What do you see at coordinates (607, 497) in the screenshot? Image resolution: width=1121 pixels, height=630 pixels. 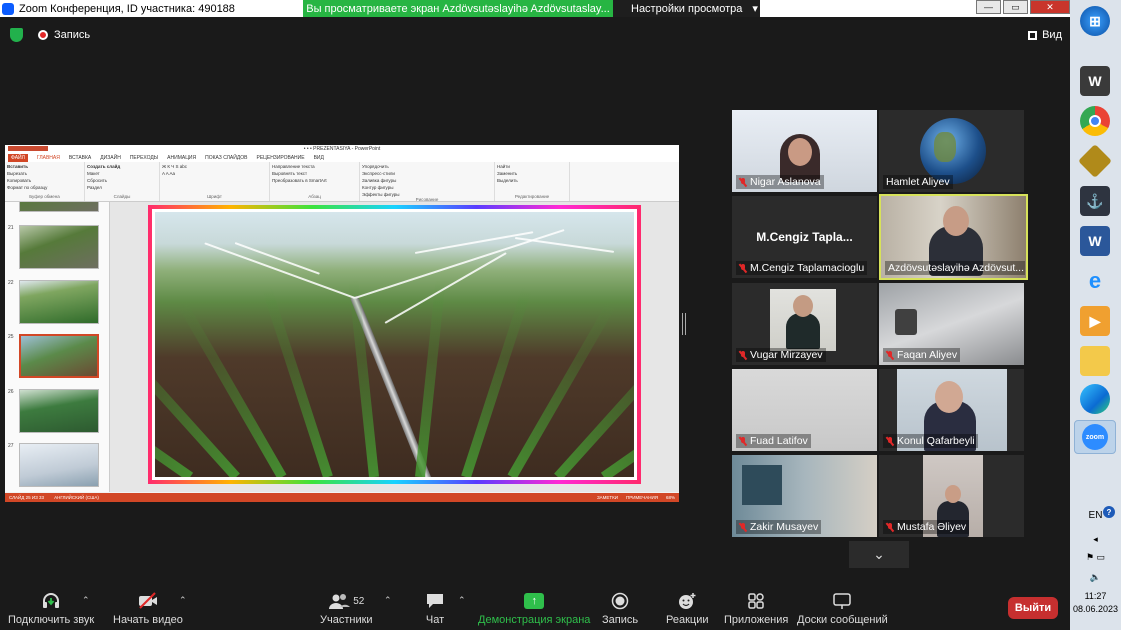 I see `ppt-notes-button: ЗАМЕТКИ` at bounding box center [607, 497].